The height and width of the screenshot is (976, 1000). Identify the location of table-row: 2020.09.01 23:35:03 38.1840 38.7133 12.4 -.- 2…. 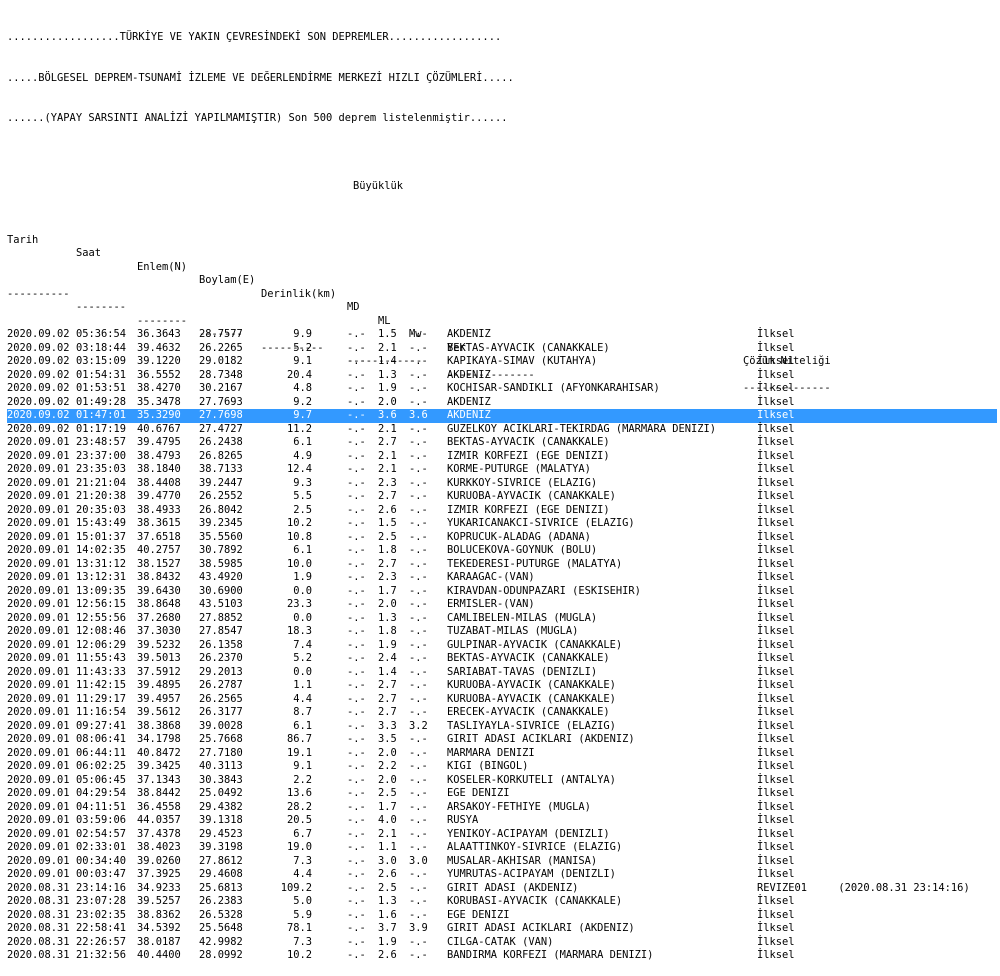
(502, 470).